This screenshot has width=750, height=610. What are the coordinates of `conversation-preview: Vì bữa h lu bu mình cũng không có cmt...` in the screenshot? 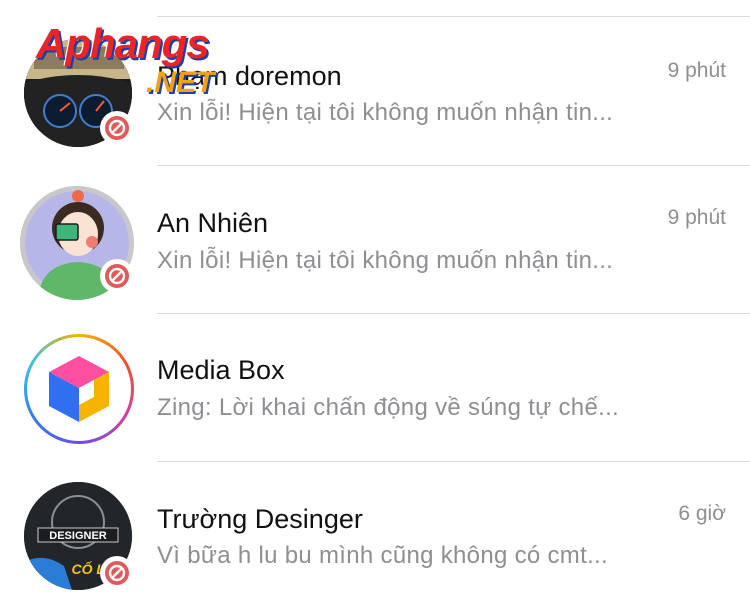 It's located at (382, 555).